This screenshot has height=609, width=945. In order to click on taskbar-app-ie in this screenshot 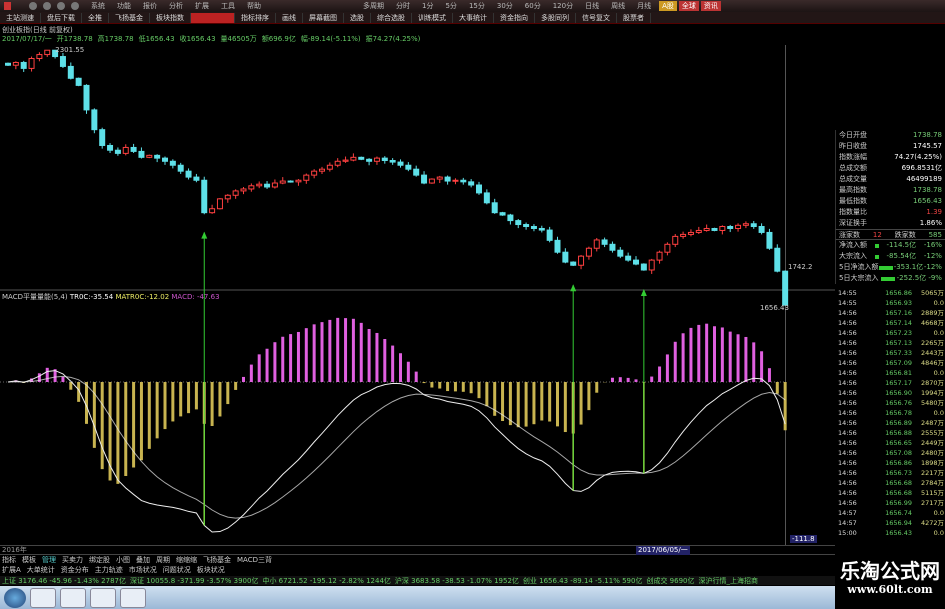, I will do `click(43, 597)`.